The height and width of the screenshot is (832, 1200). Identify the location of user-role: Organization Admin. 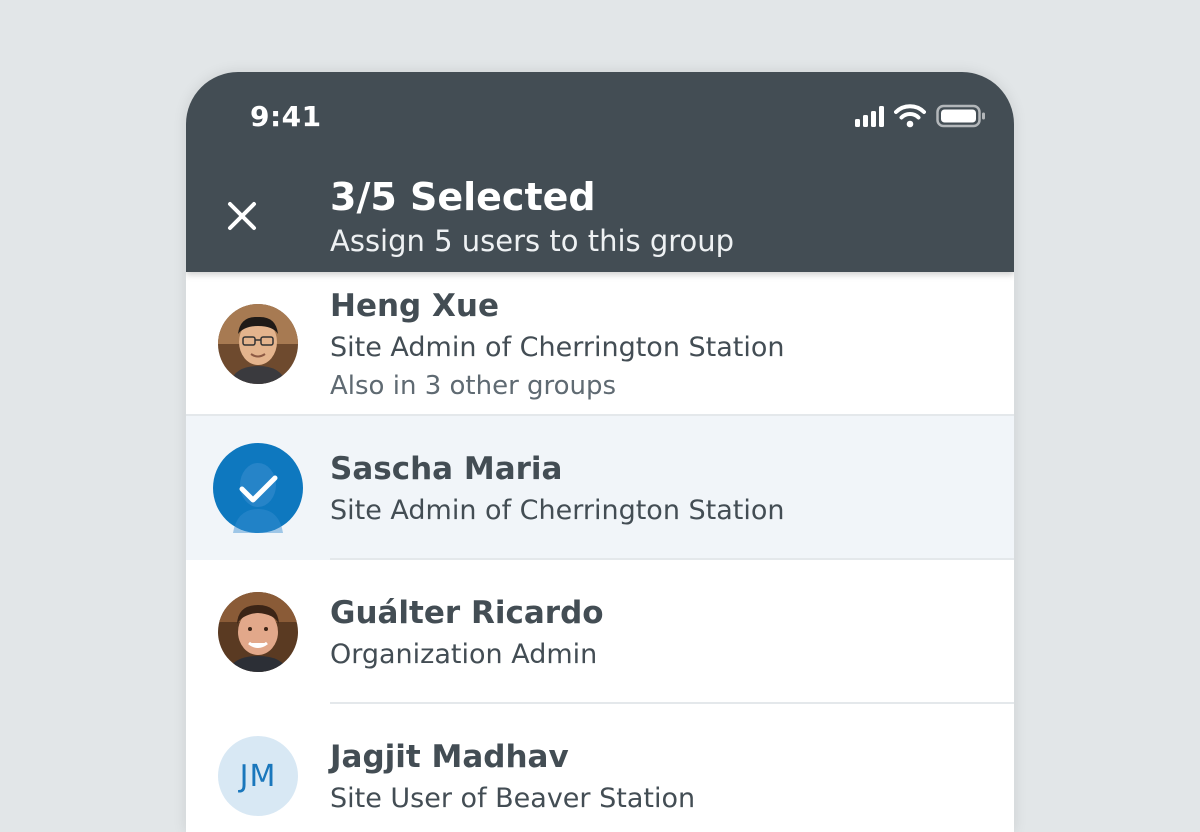
(464, 654).